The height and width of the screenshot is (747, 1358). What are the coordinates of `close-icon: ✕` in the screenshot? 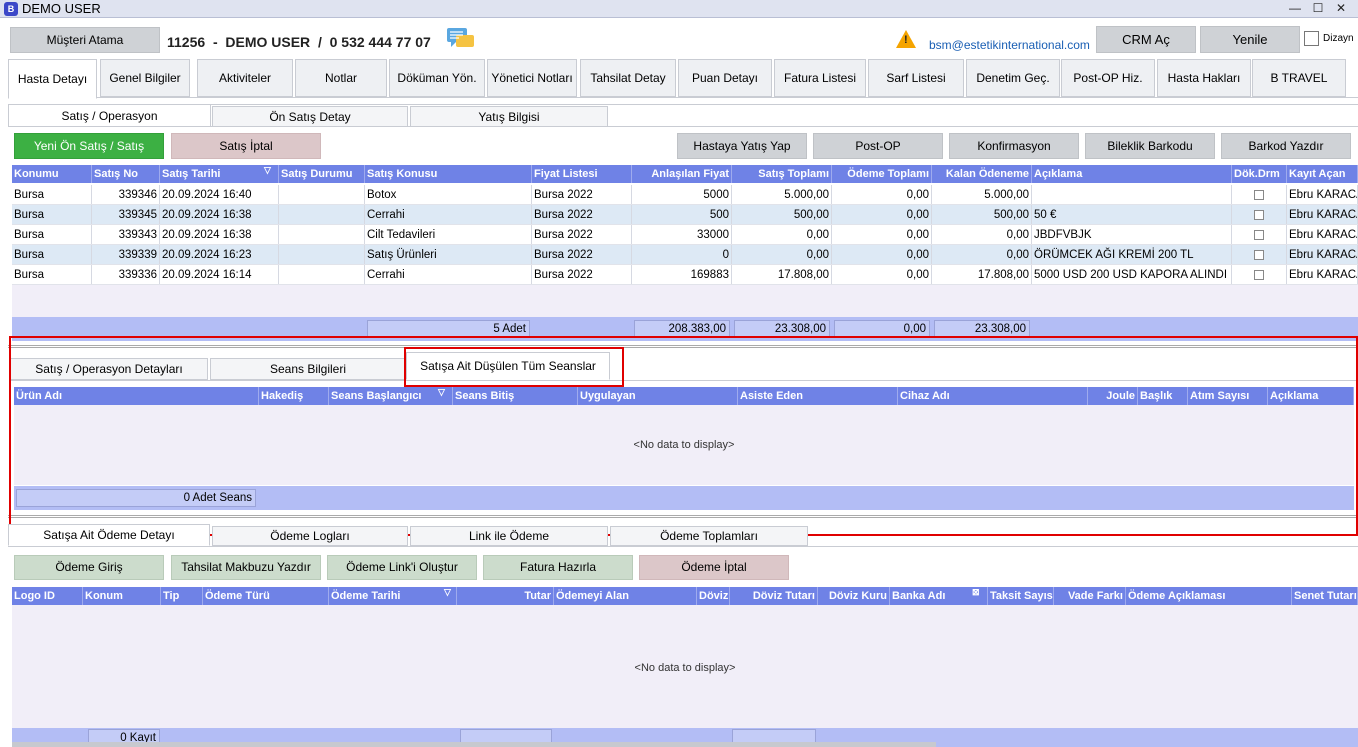 It's located at (1341, 8).